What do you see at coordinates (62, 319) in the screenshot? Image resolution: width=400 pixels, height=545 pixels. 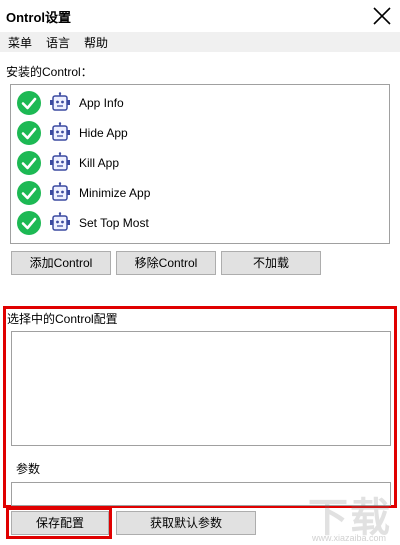 I see `config-label: 选择中的Control配置` at bounding box center [62, 319].